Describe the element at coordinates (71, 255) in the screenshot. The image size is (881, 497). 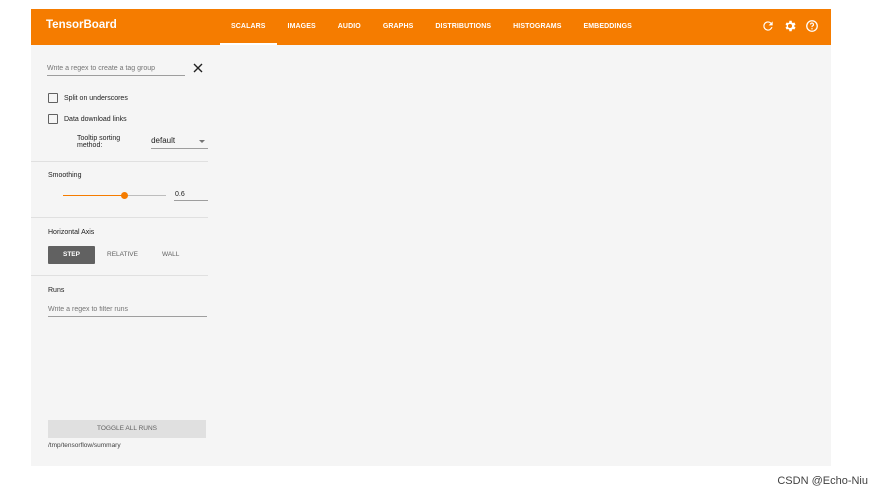
I see `axis-step-button: STEP` at that location.